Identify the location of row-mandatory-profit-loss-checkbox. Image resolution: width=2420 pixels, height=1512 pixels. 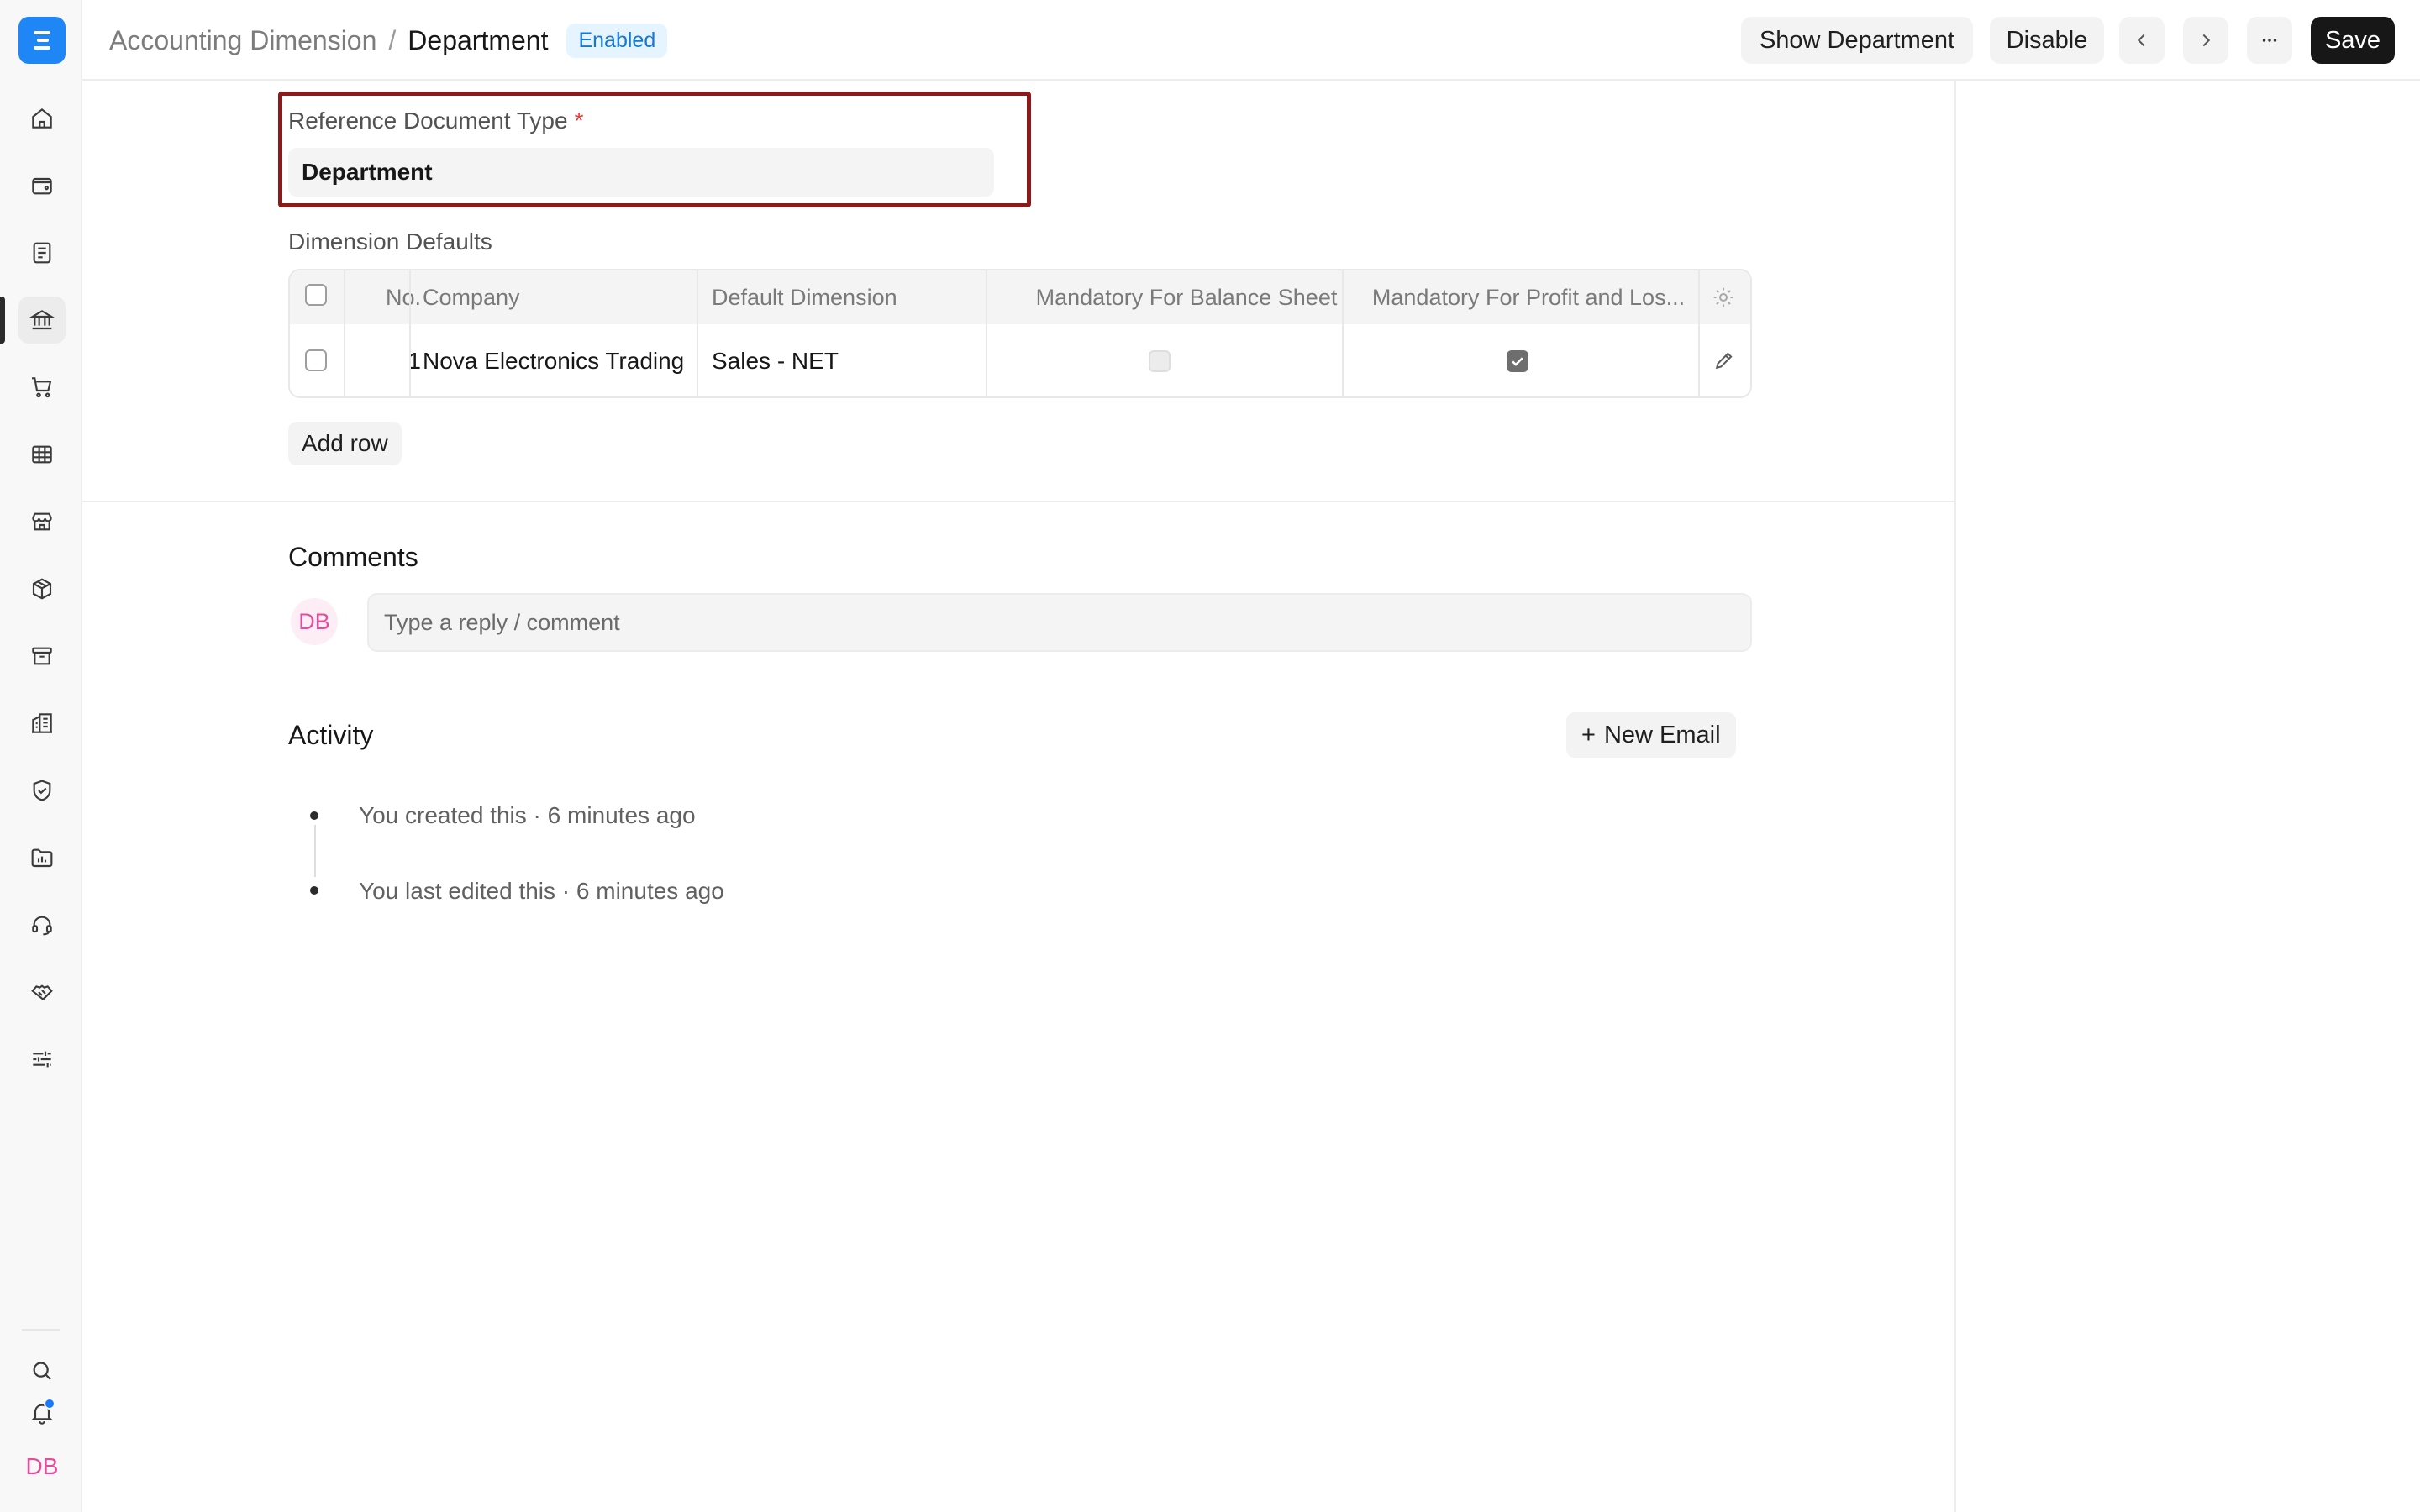
(1517, 361).